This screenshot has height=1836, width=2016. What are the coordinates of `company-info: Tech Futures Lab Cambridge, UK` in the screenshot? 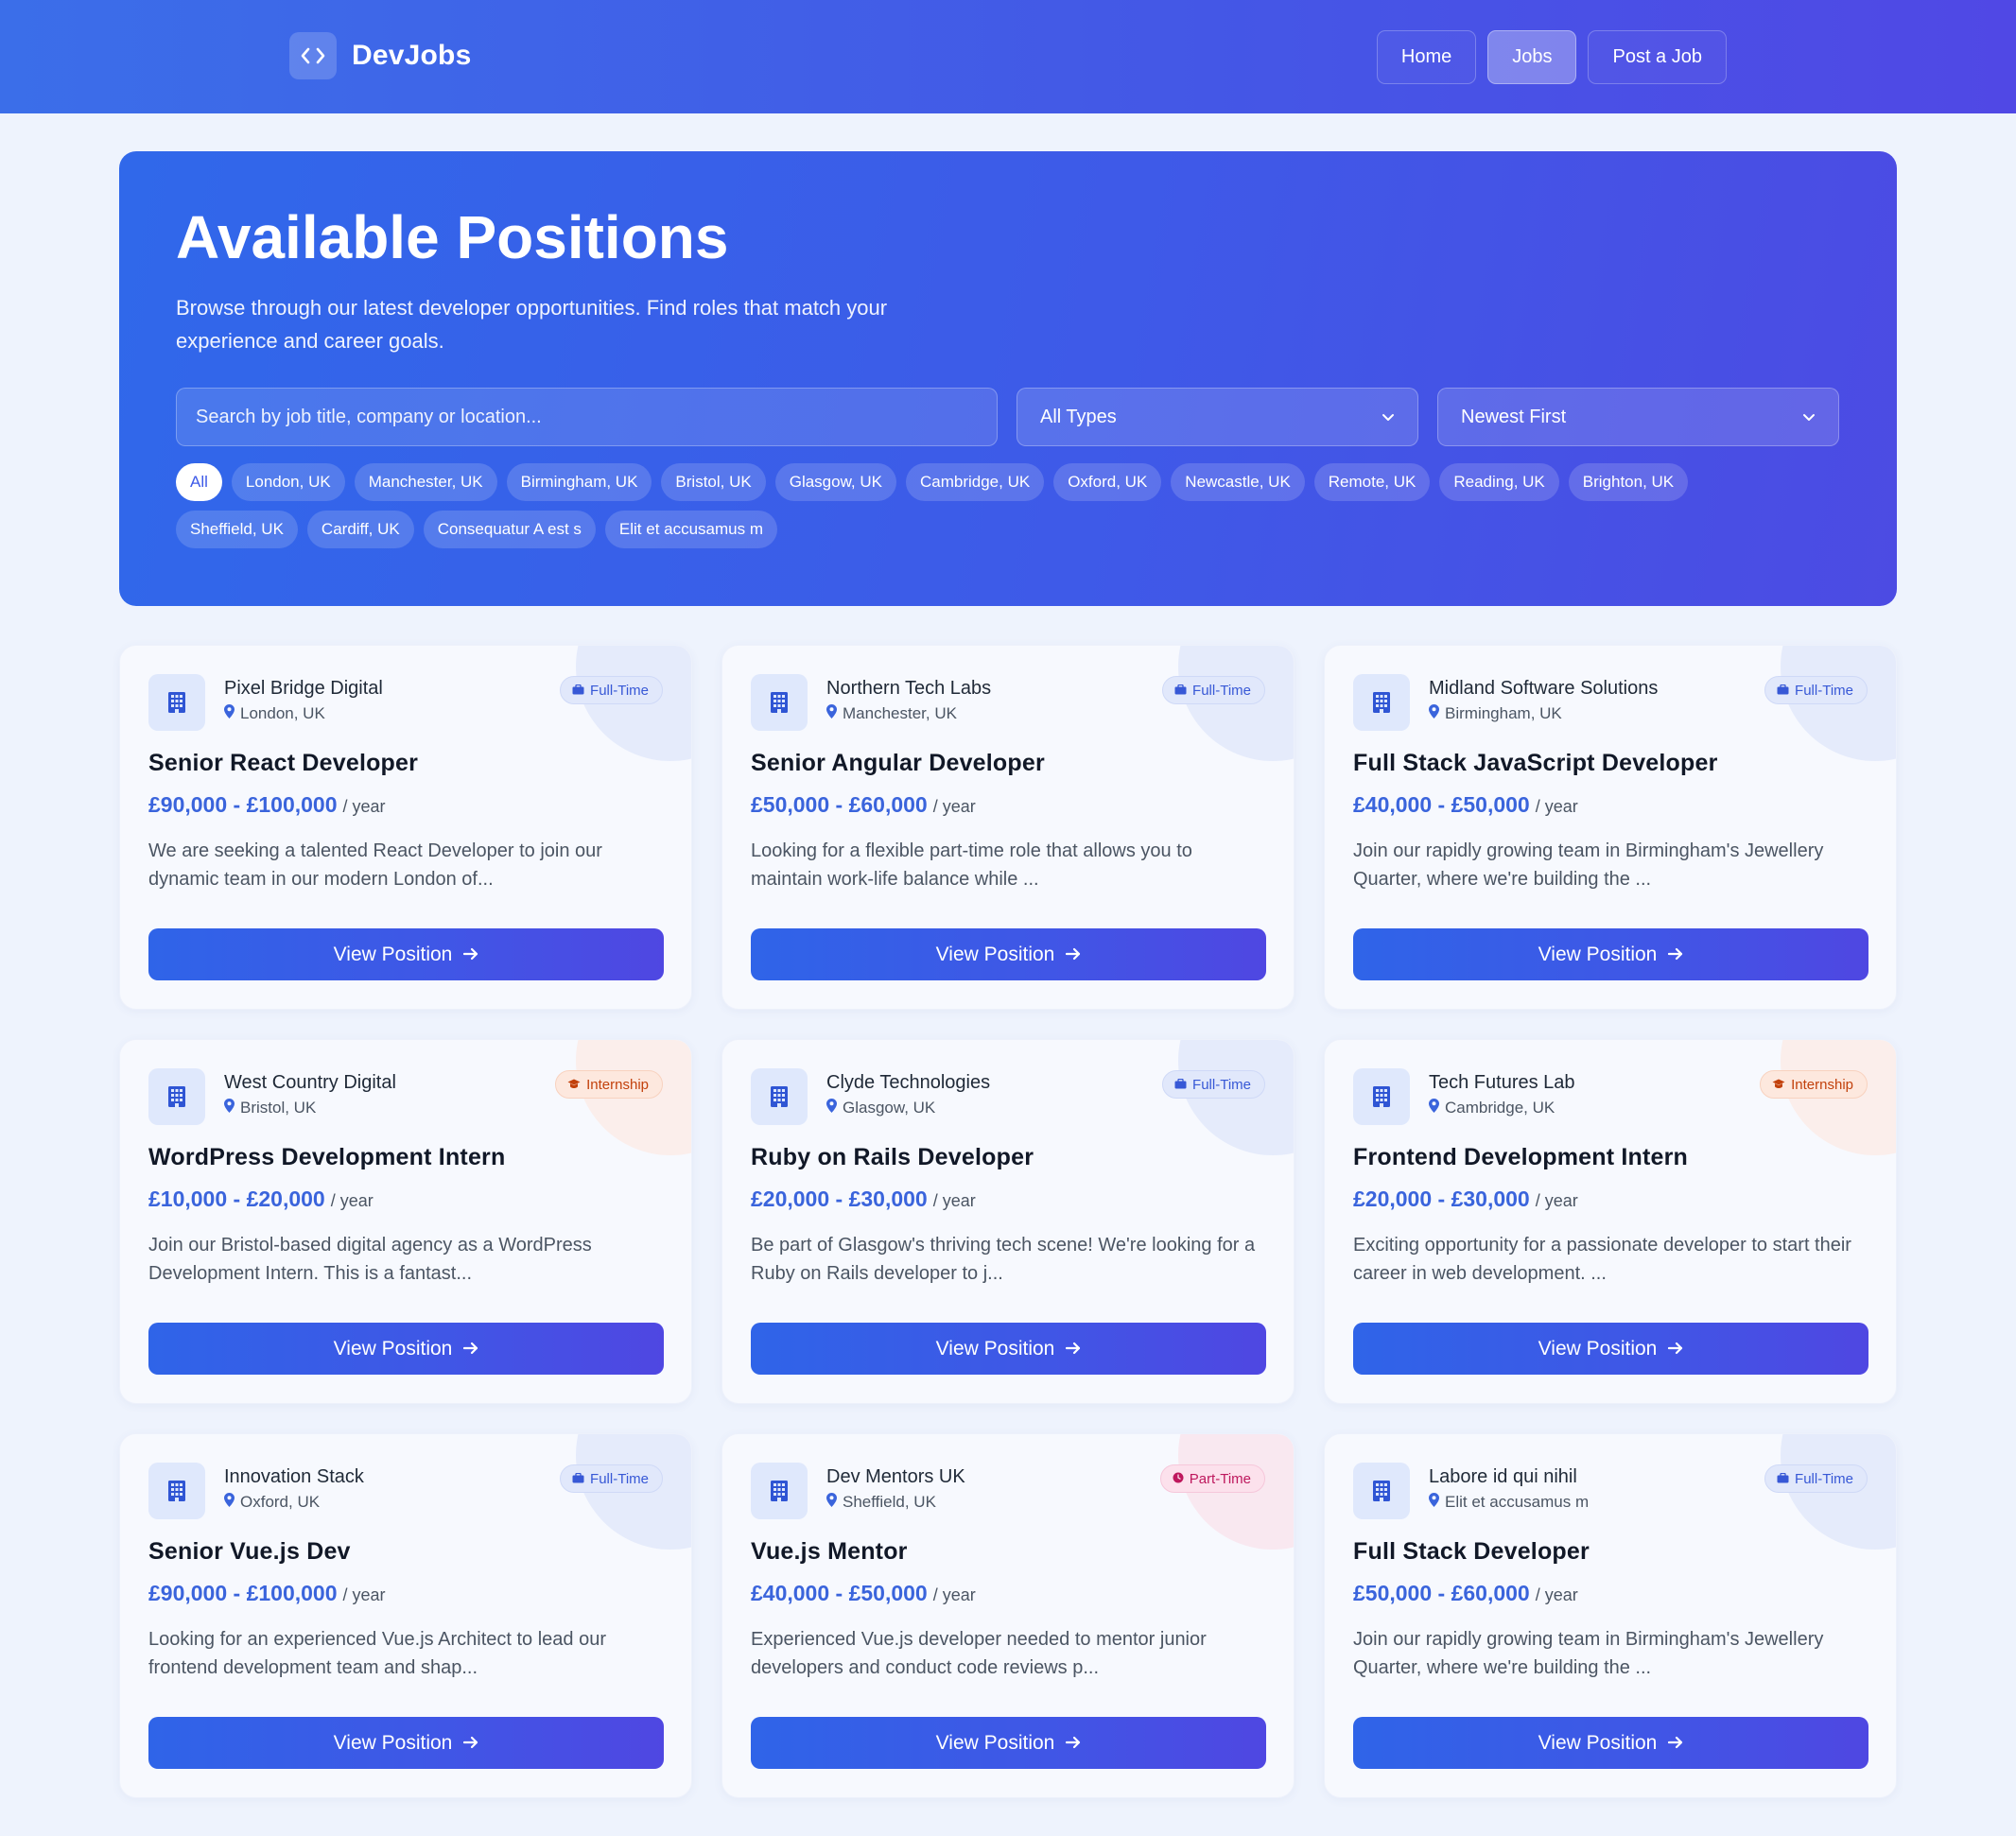 It's located at (1502, 1092).